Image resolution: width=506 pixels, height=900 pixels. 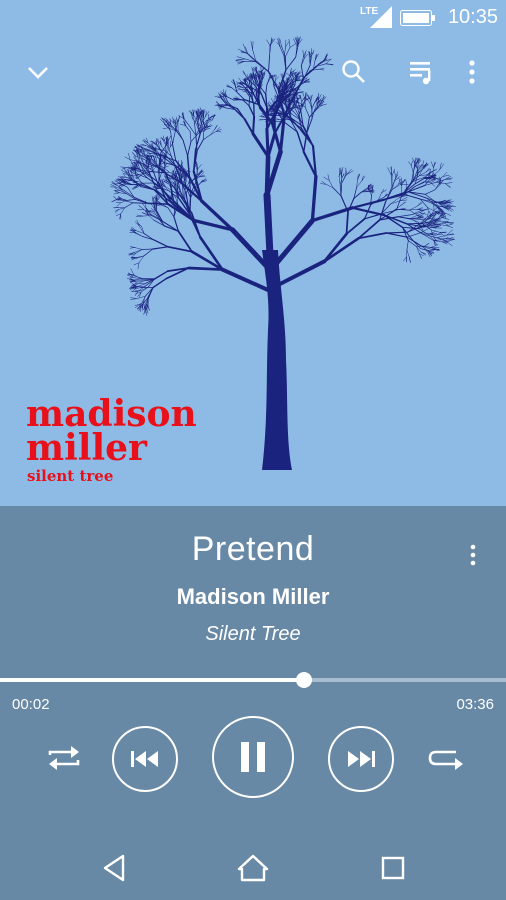 I want to click on nav-back-icon, so click(x=114, y=868).